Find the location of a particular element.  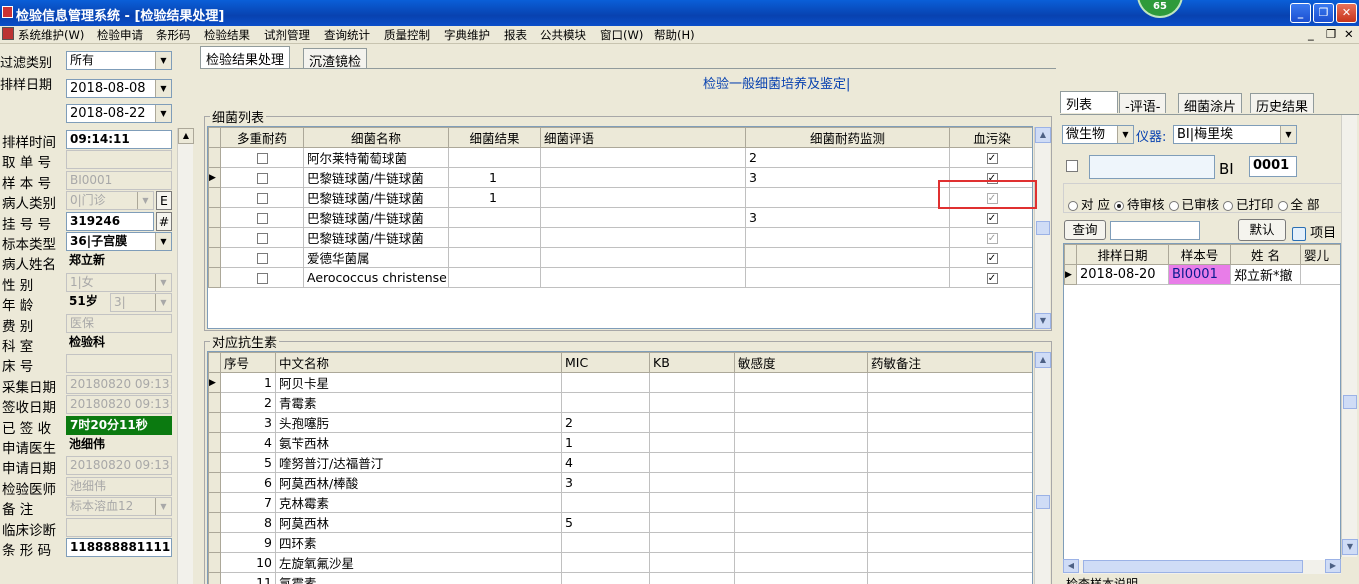

scroll-up-icon: ▲ is located at coordinates (1043, 135).